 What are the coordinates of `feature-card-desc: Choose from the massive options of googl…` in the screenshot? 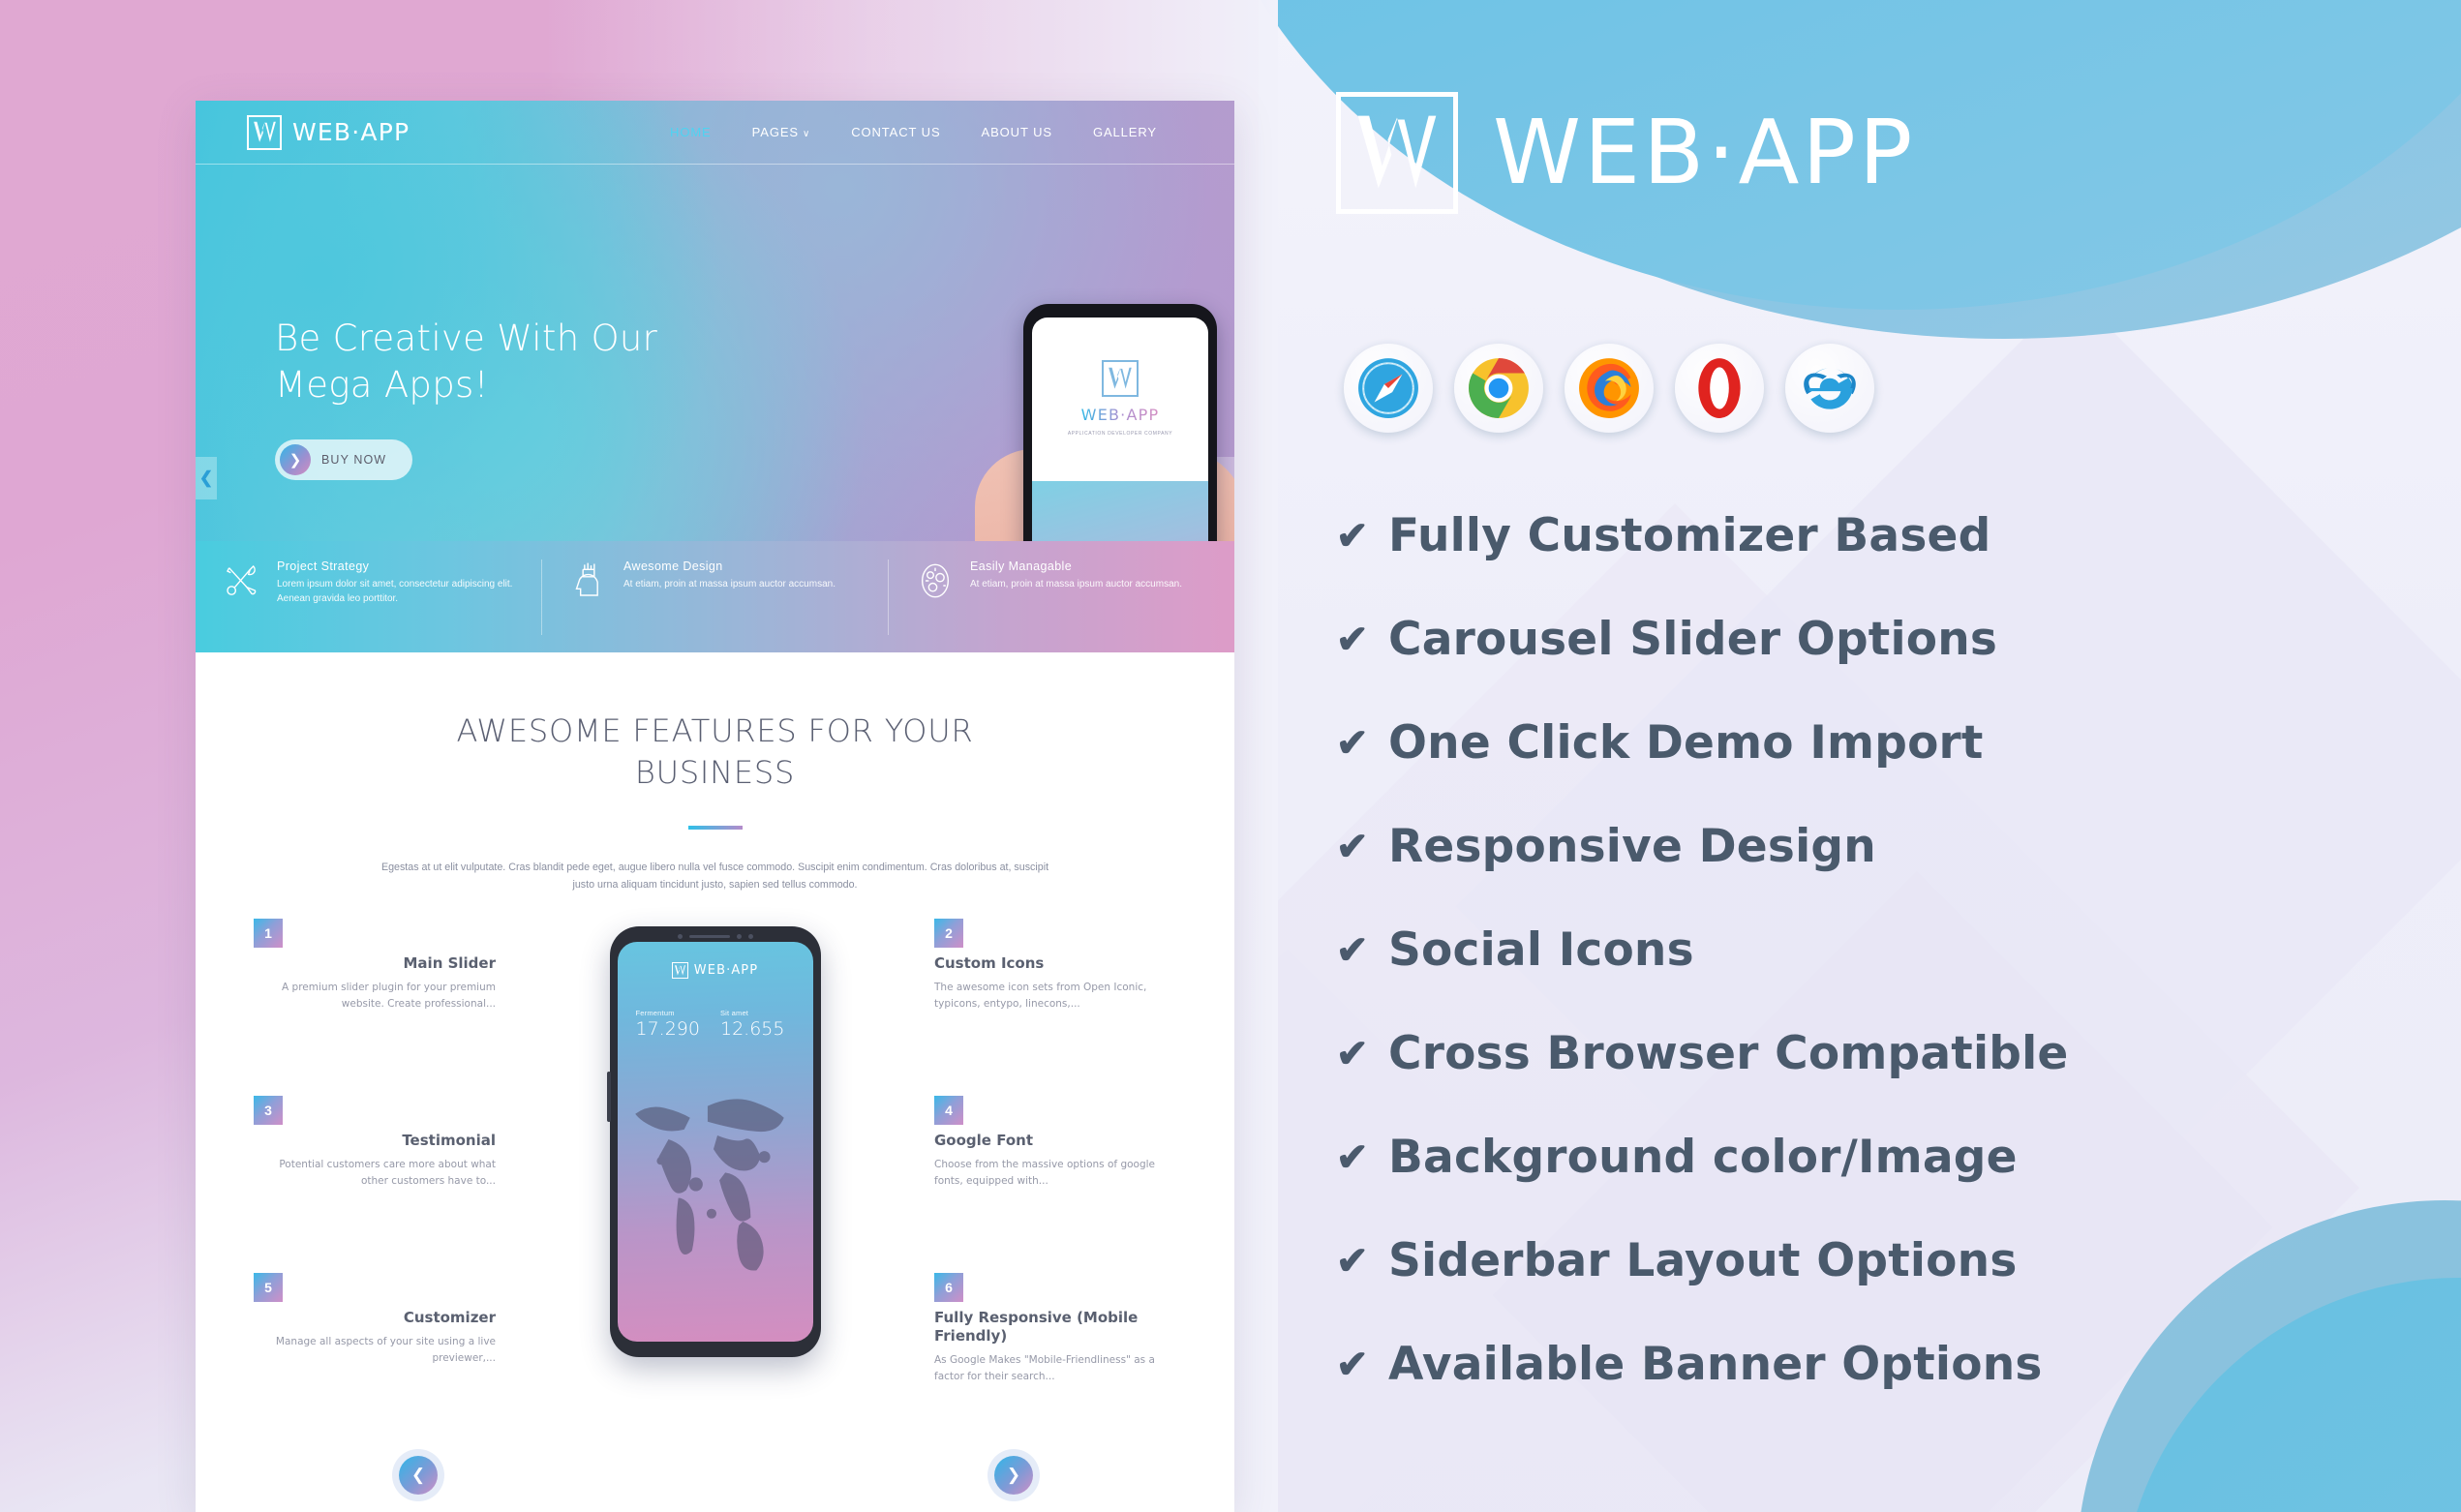 It's located at (1045, 1173).